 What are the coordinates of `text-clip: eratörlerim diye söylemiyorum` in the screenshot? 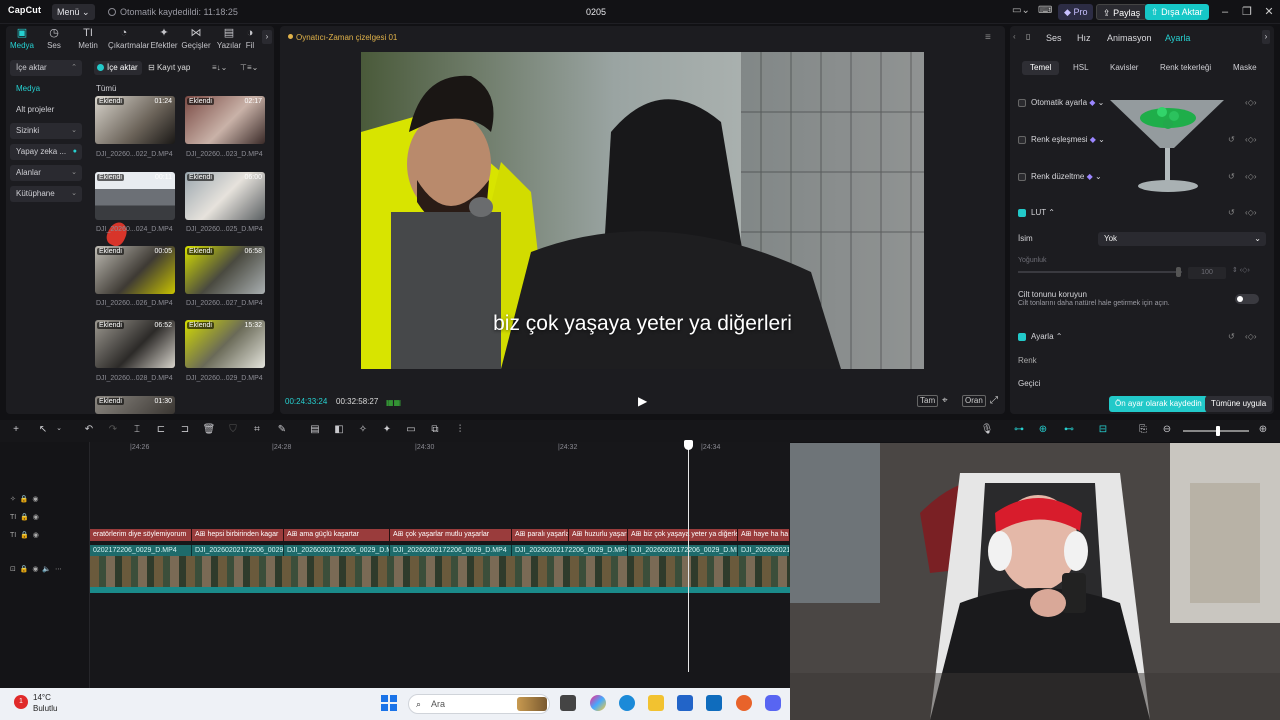 It's located at (141, 535).